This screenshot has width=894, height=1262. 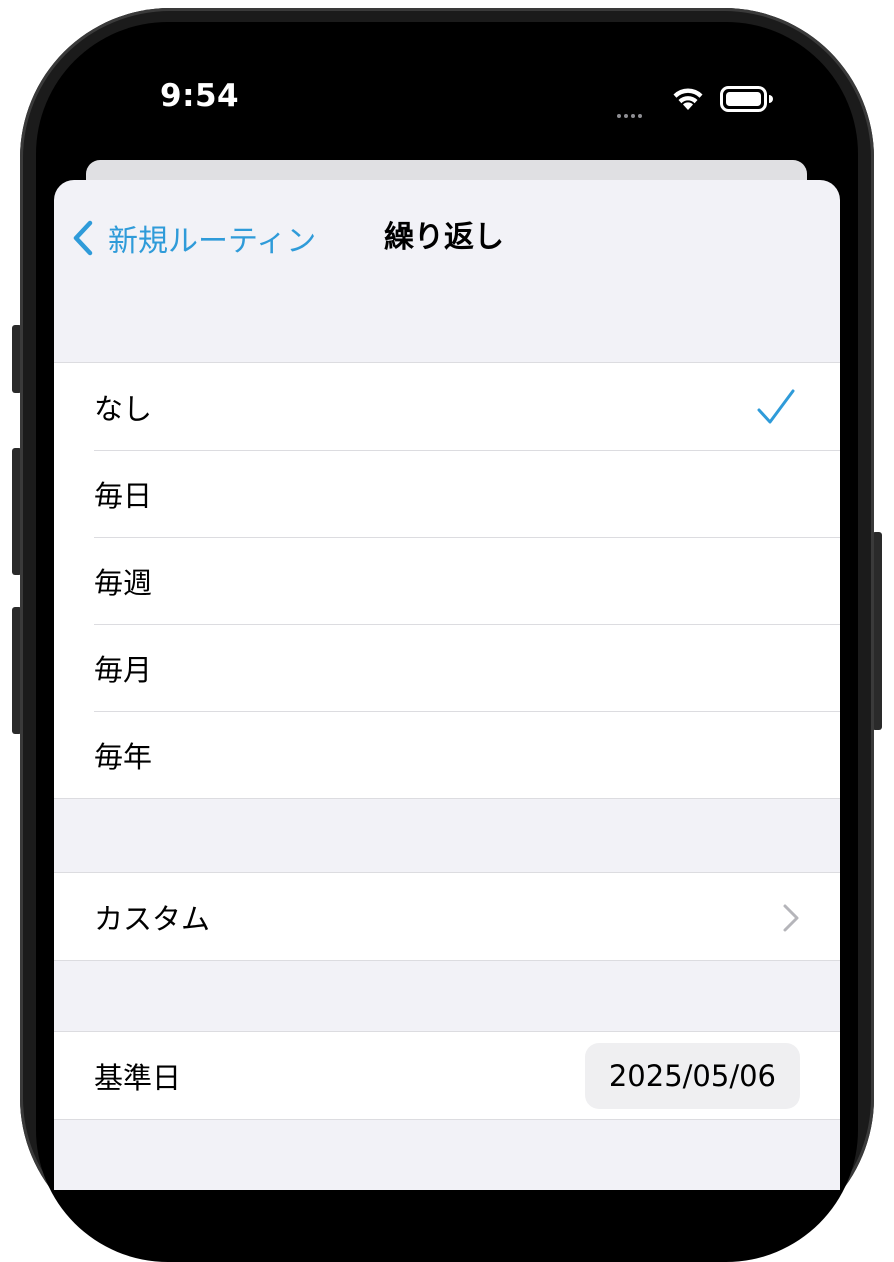 I want to click on option-label: 毎週, so click(x=123, y=582).